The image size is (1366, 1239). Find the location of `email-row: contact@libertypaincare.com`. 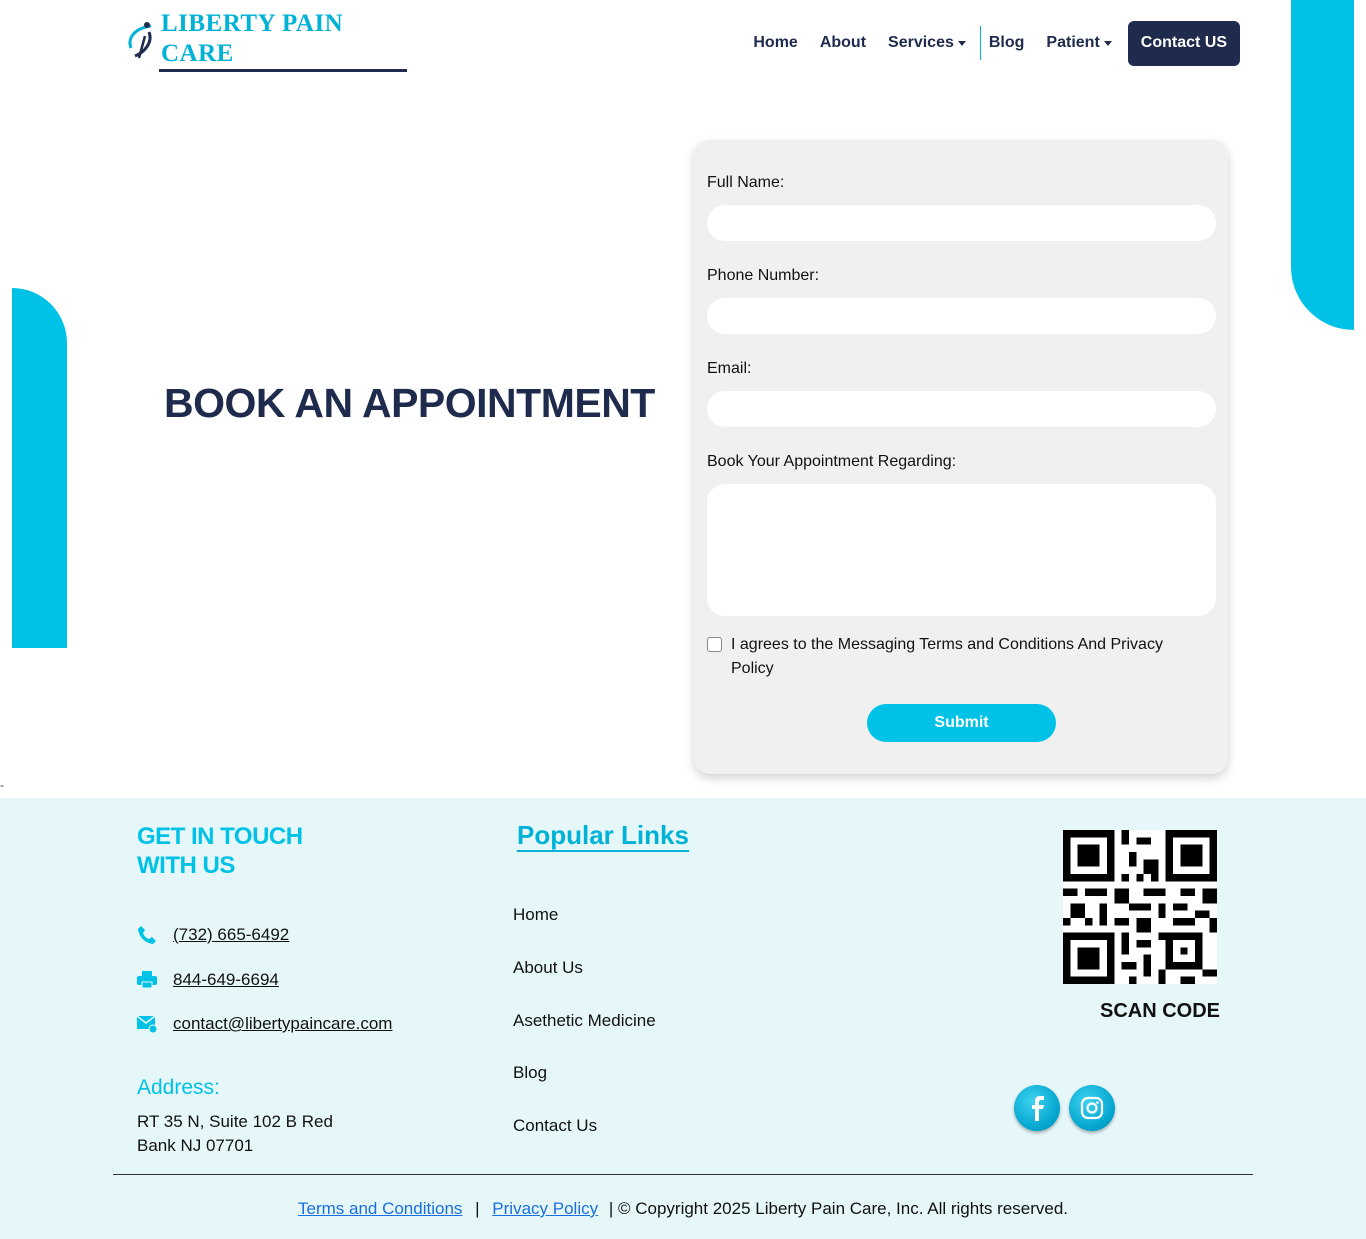

email-row: contact@libertypaincare.com is located at coordinates (264, 1024).